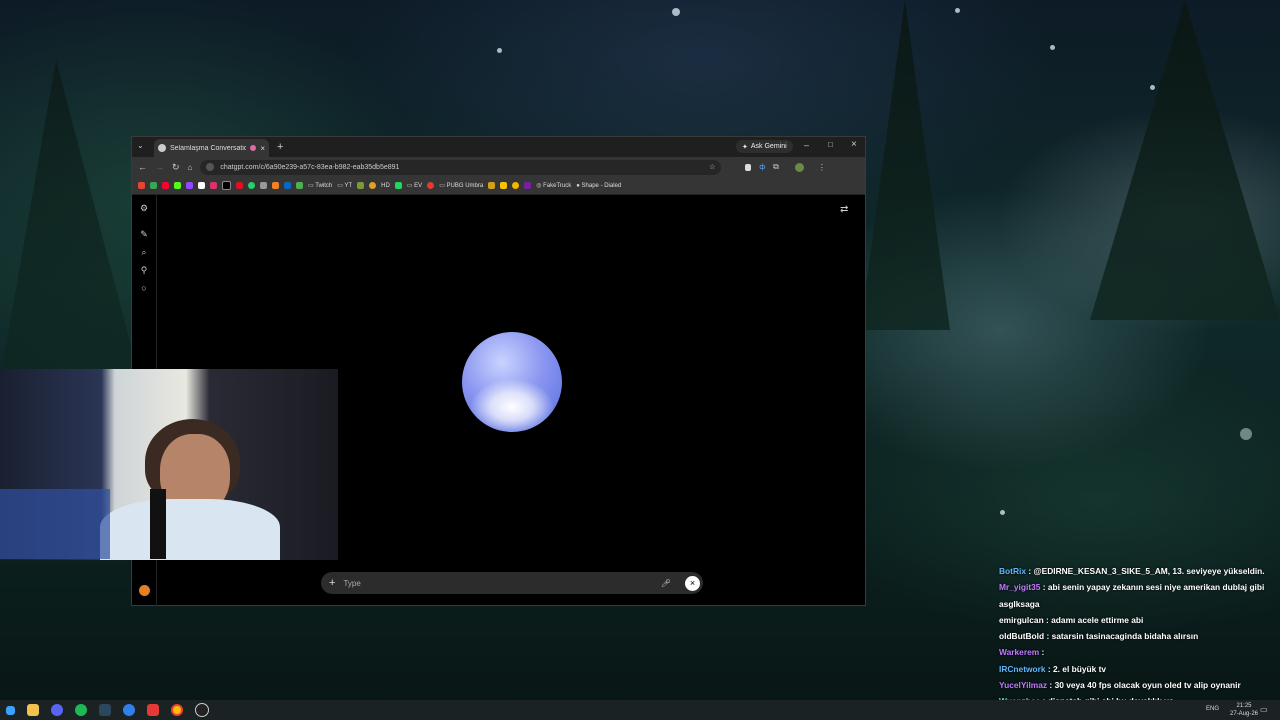 This screenshot has width=1280, height=720. What do you see at coordinates (211, 148) in the screenshot?
I see `tab-active: Selamlaşma Conversation ×` at bounding box center [211, 148].